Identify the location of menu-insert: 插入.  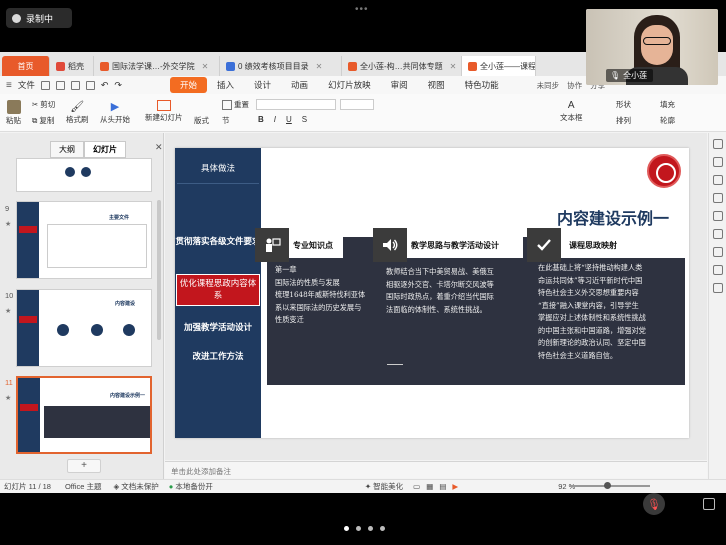
(225, 85).